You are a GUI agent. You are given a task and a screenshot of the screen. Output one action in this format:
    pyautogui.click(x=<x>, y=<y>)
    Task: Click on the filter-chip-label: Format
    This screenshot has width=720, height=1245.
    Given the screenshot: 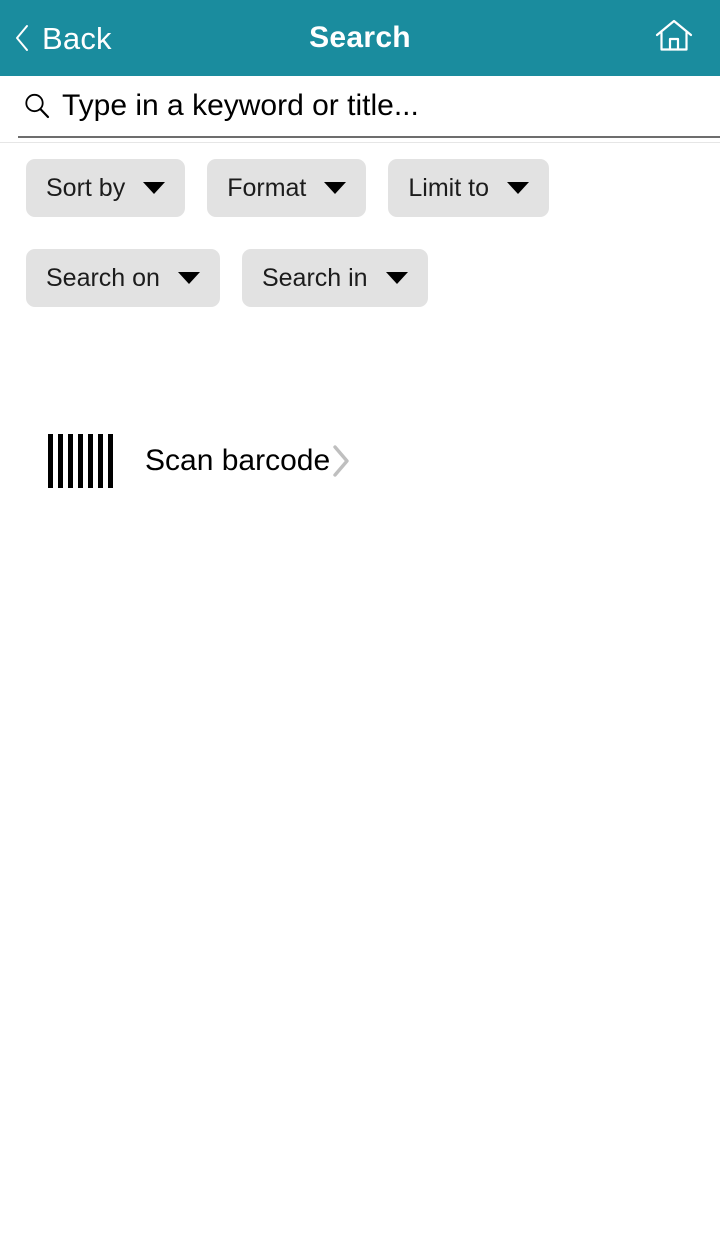 What is the action you would take?
    pyautogui.click(x=267, y=187)
    